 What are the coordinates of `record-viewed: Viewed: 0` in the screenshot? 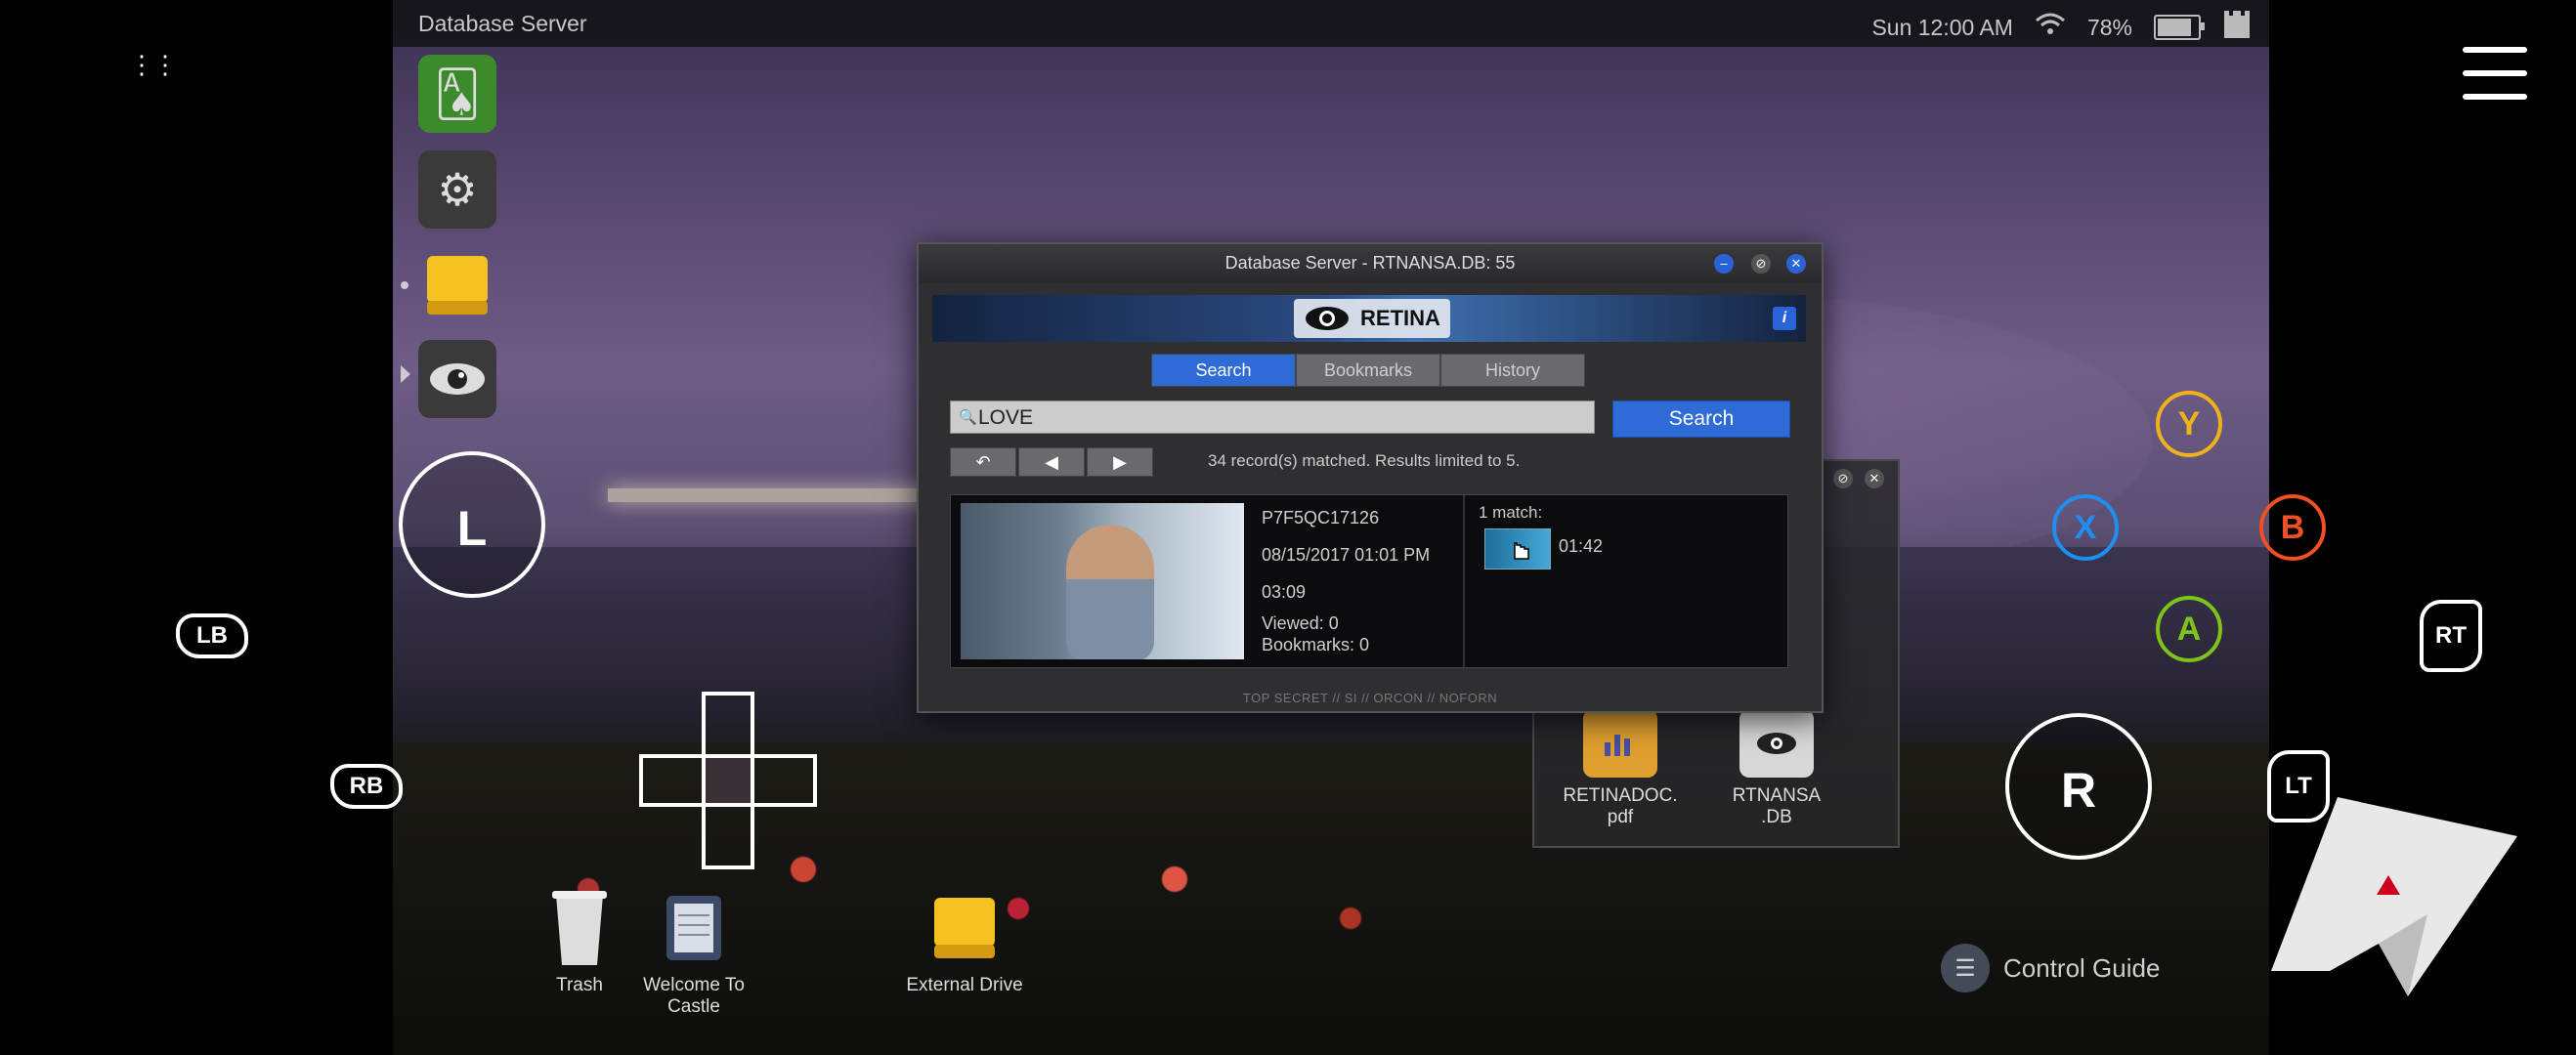 It's located at (1300, 623).